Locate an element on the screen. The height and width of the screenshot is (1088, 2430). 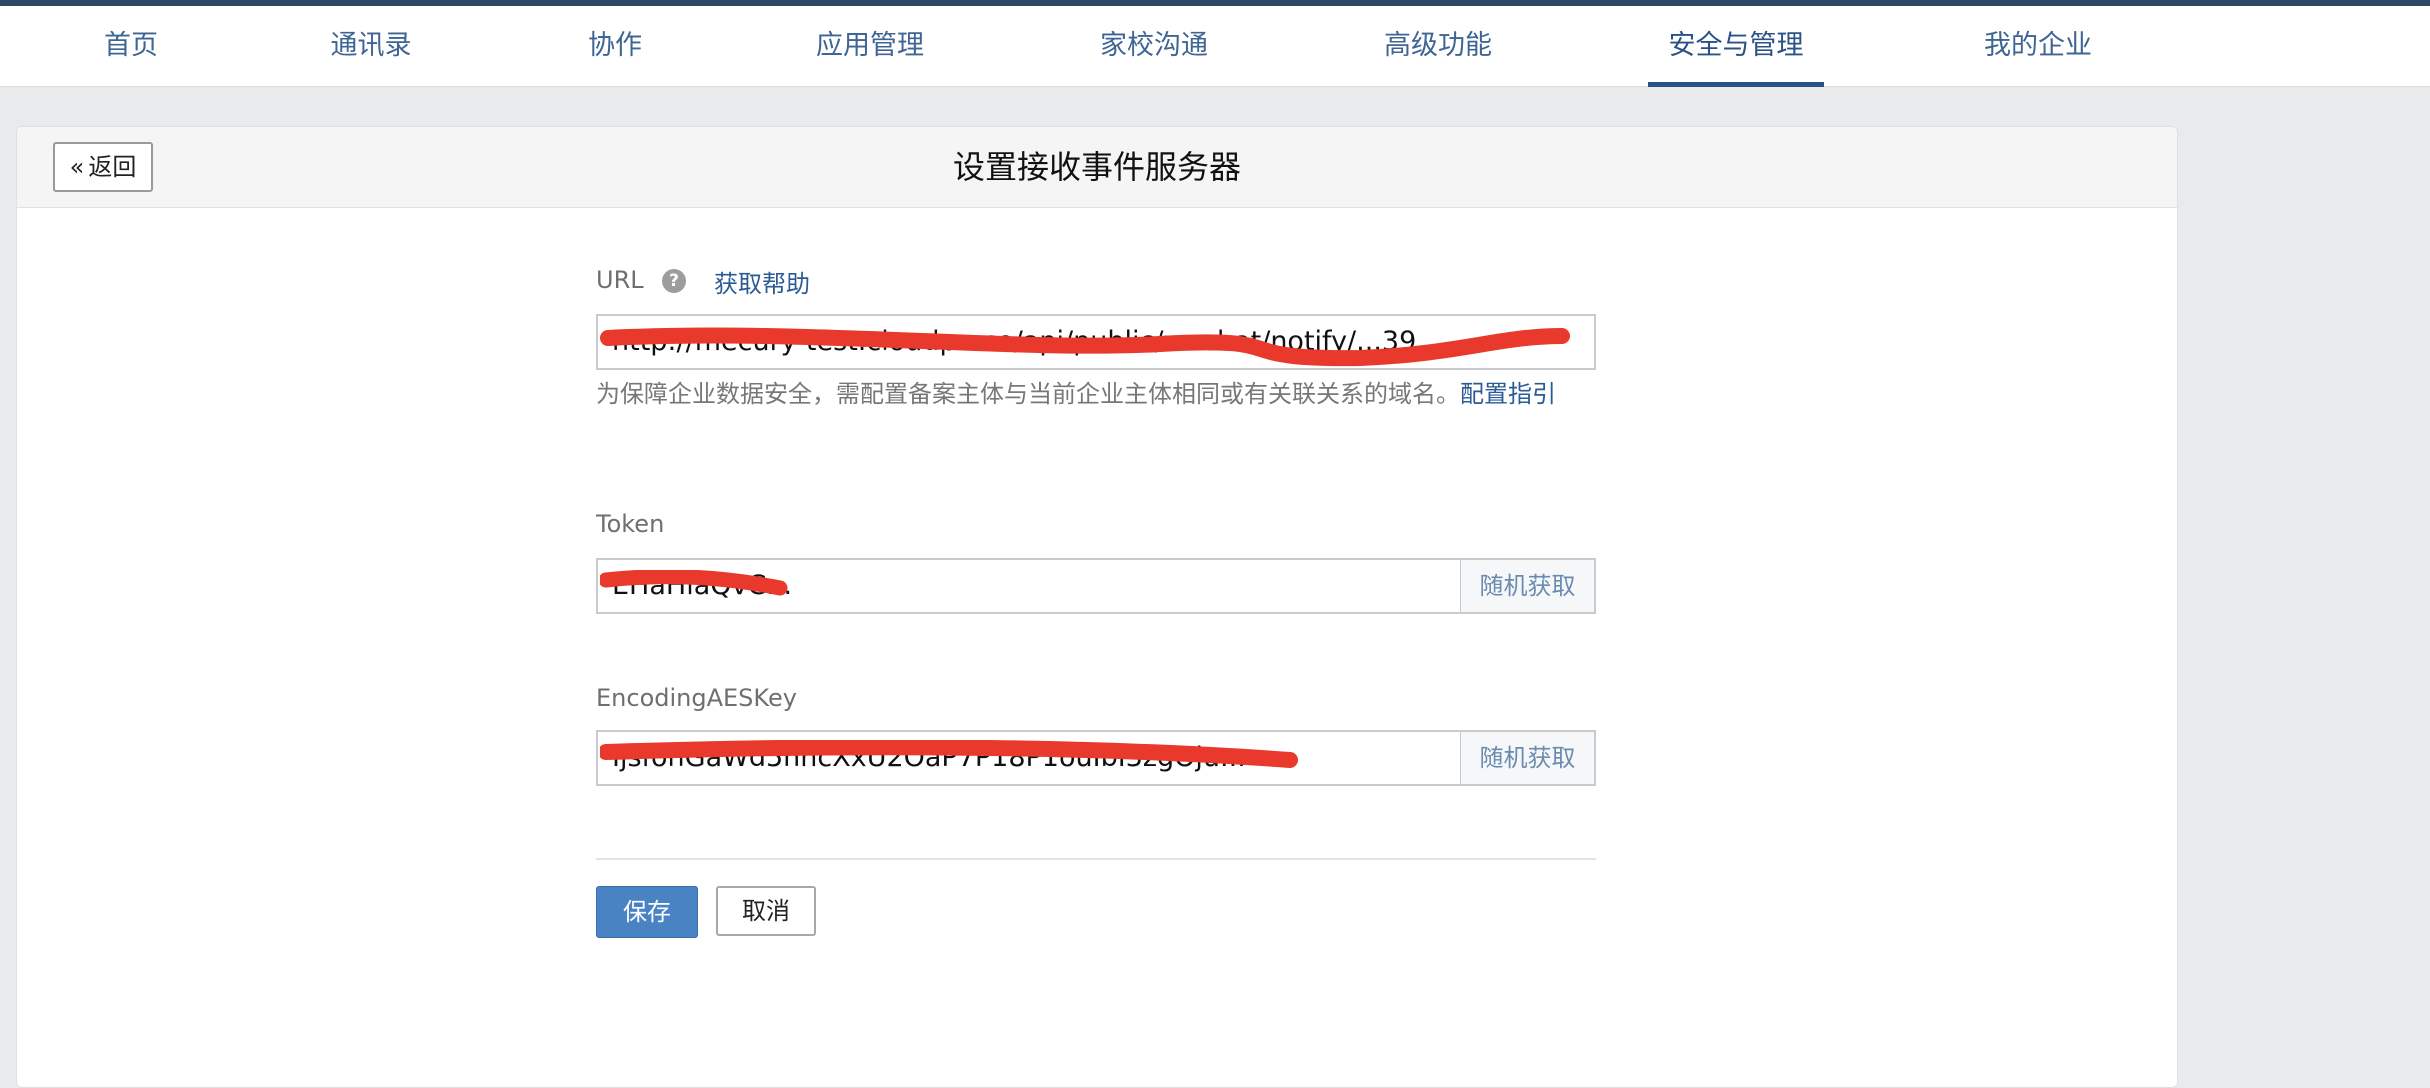
nav-item-home: 首页 is located at coordinates (131, 46).